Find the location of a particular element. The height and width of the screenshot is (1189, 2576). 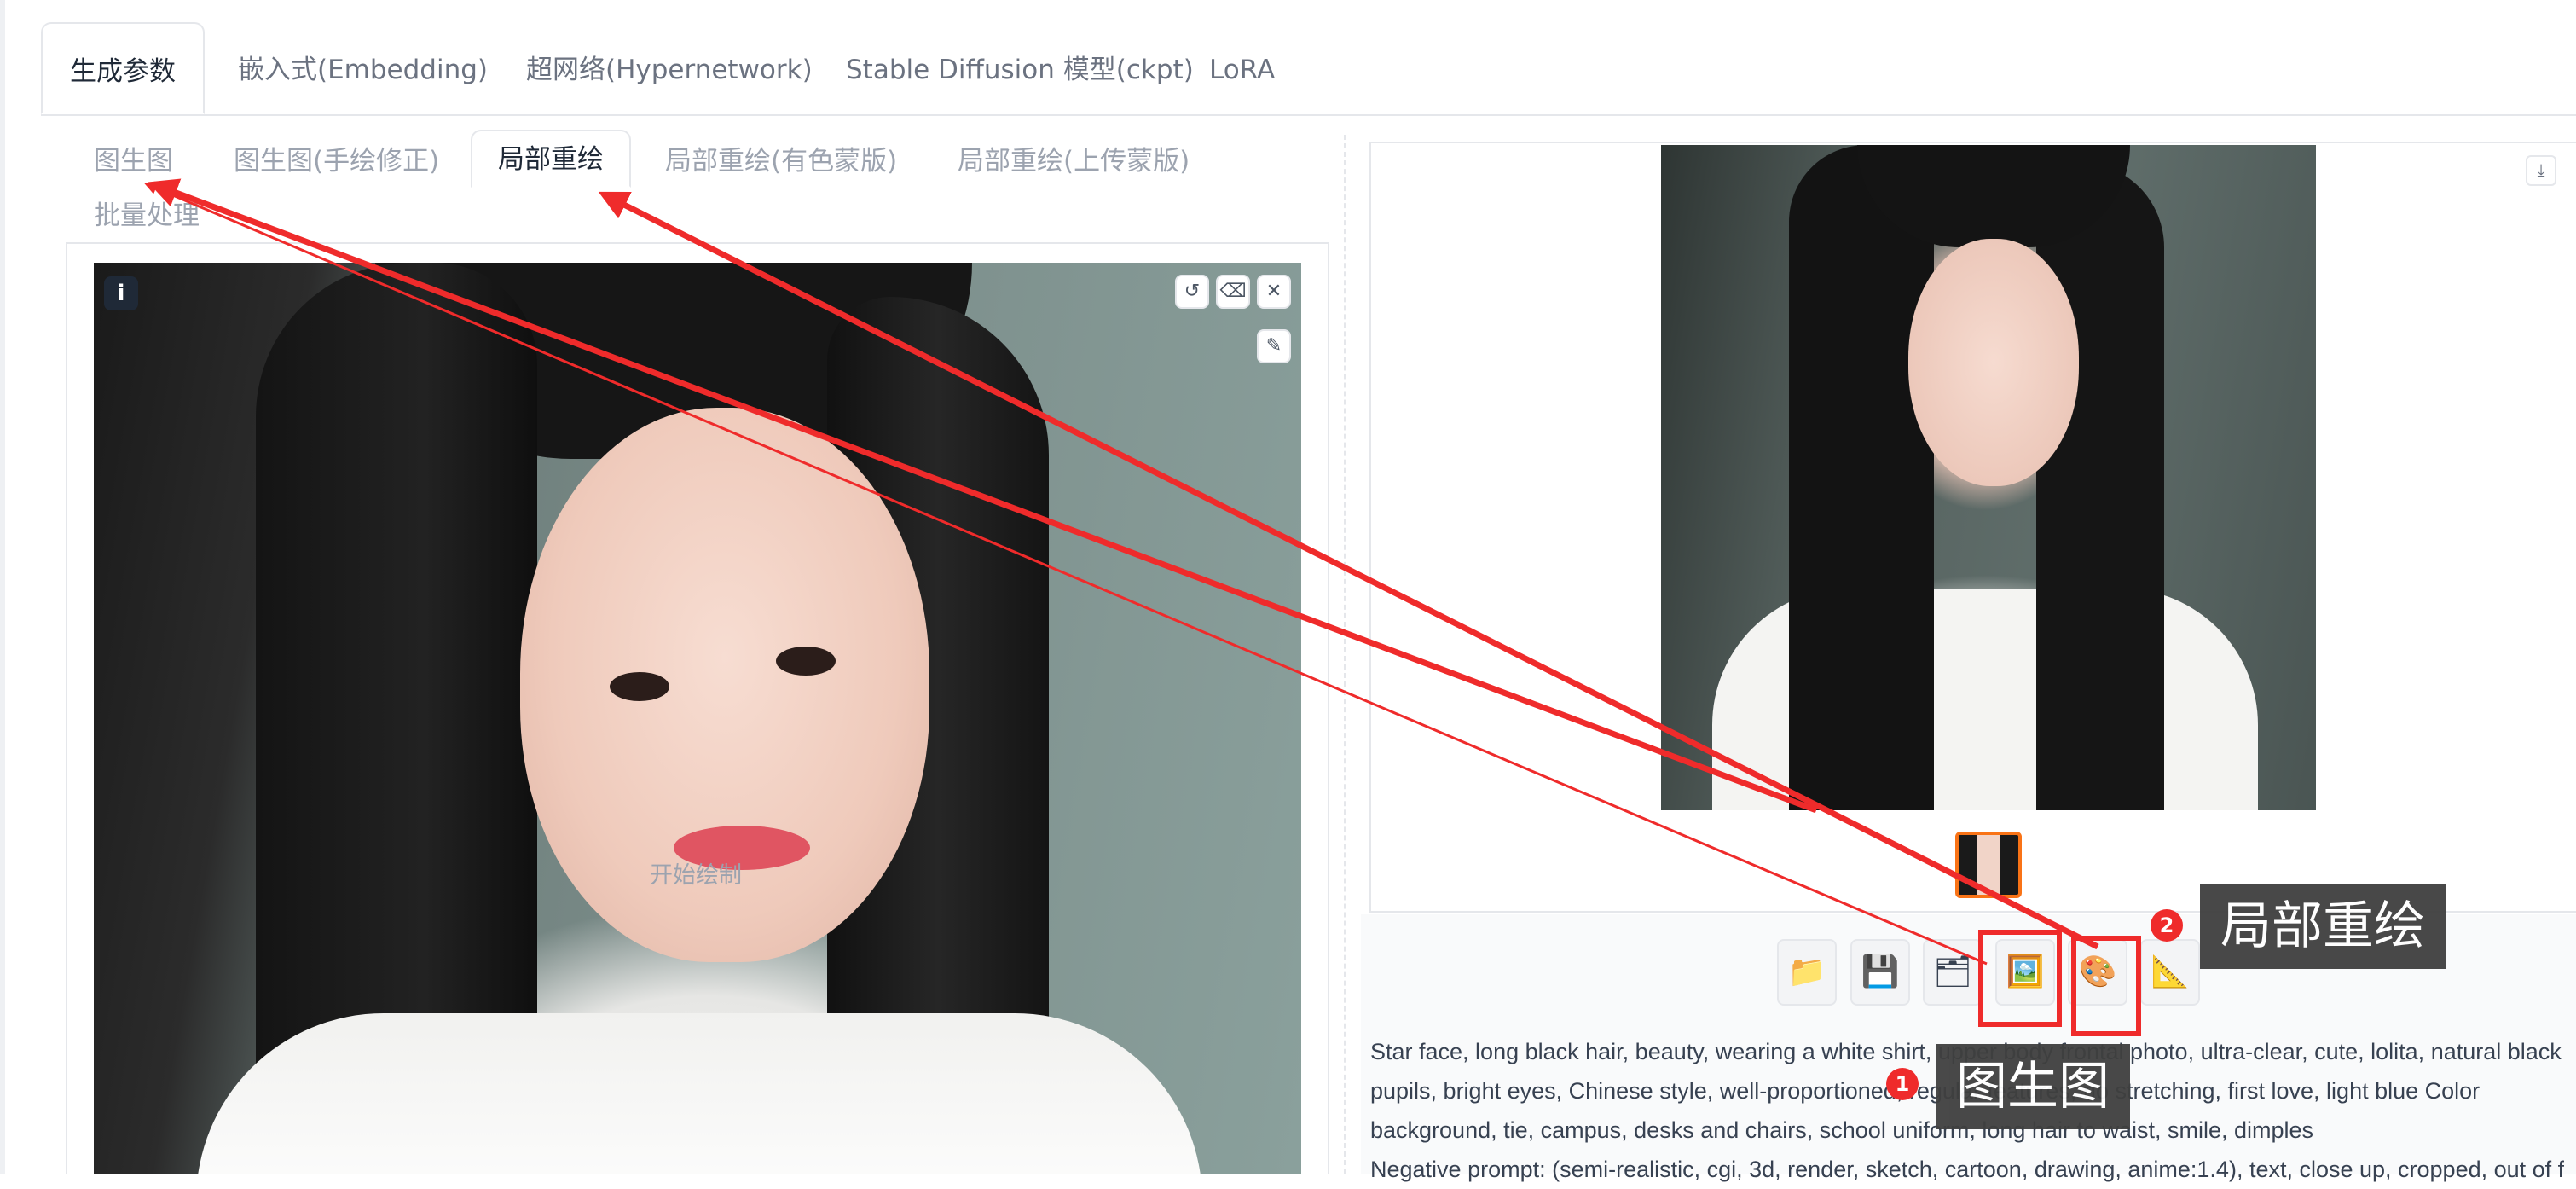

folder-icon: 📁 is located at coordinates (1807, 972).